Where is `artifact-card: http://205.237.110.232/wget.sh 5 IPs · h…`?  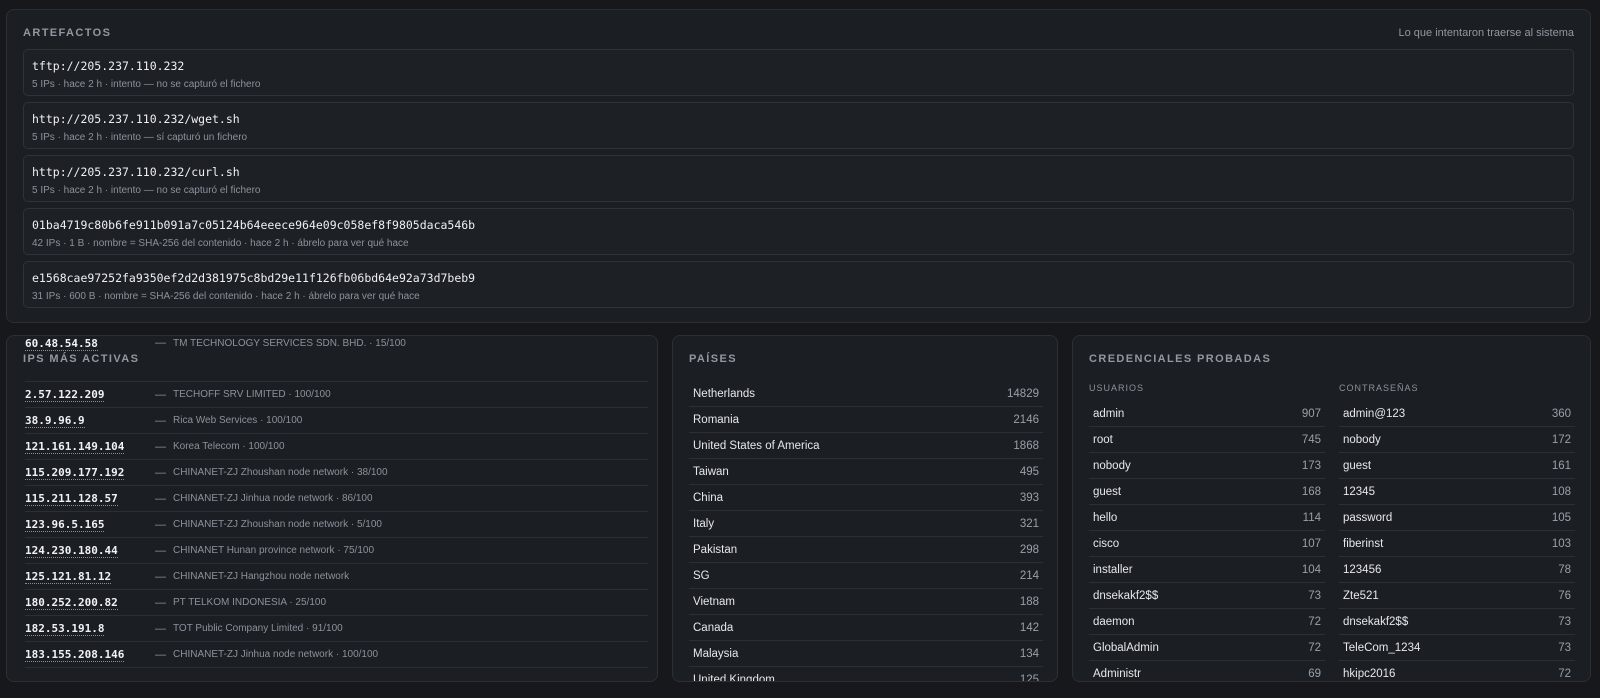 artifact-card: http://205.237.110.232/wget.sh 5 IPs · h… is located at coordinates (798, 125).